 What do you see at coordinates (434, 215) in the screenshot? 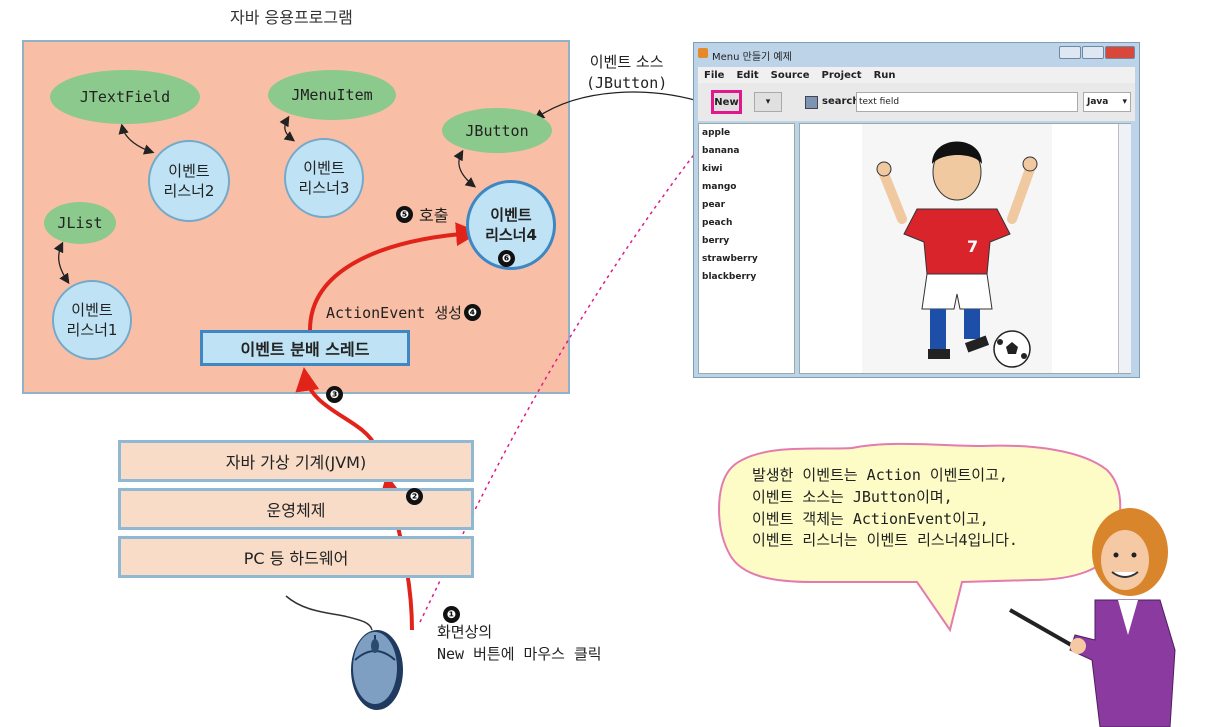
I see `call-text: 호출` at bounding box center [434, 215].